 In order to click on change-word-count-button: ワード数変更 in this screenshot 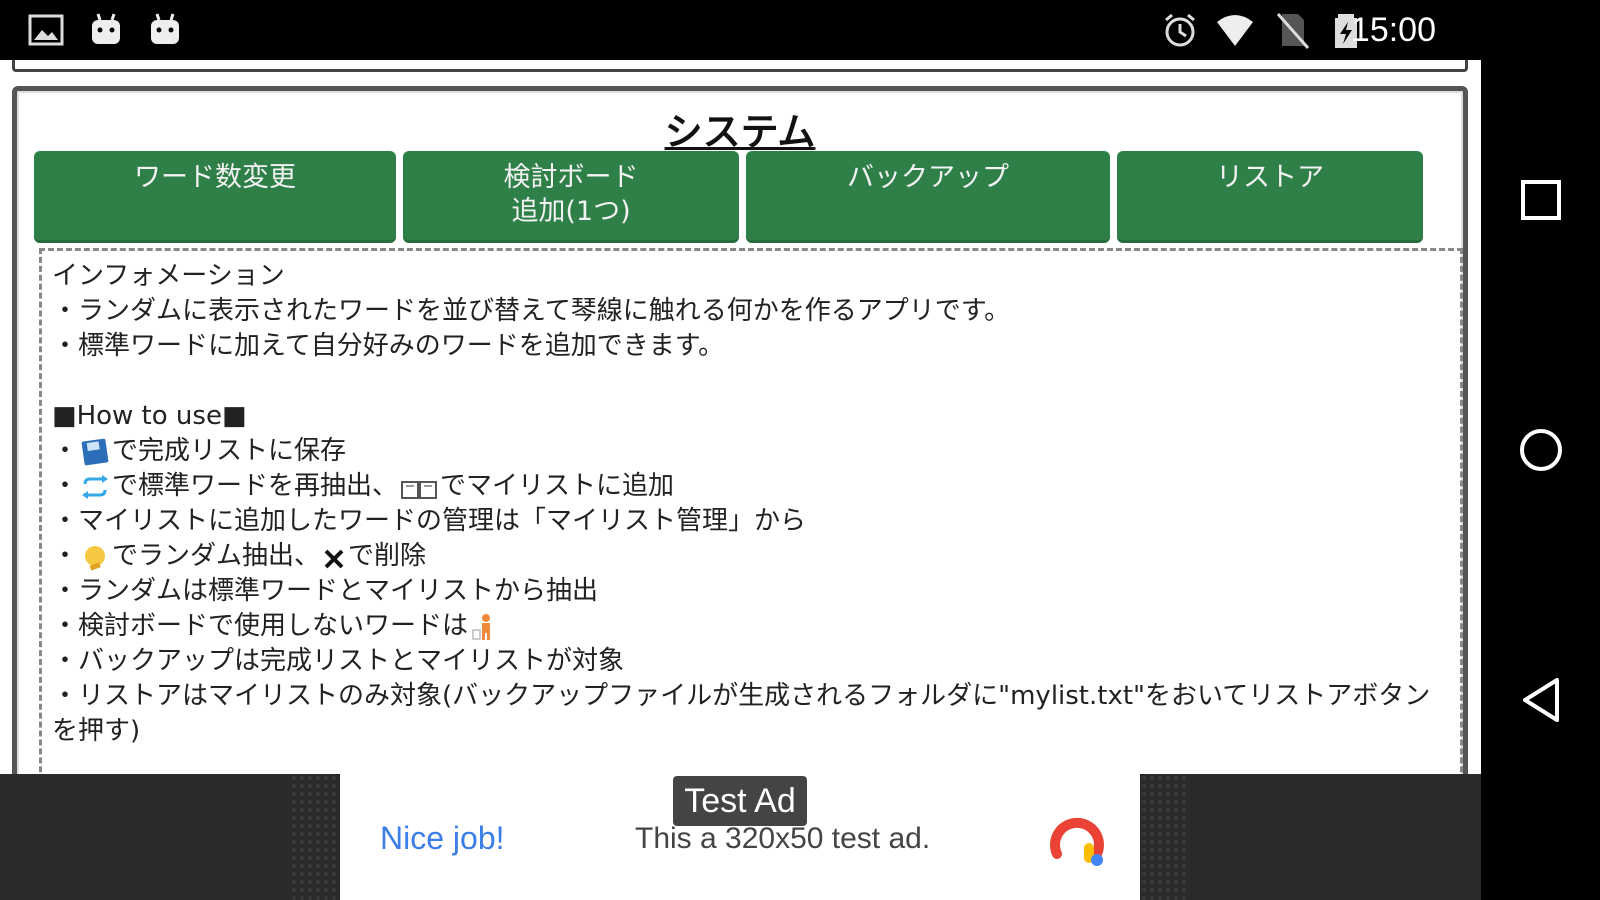, I will do `click(215, 197)`.